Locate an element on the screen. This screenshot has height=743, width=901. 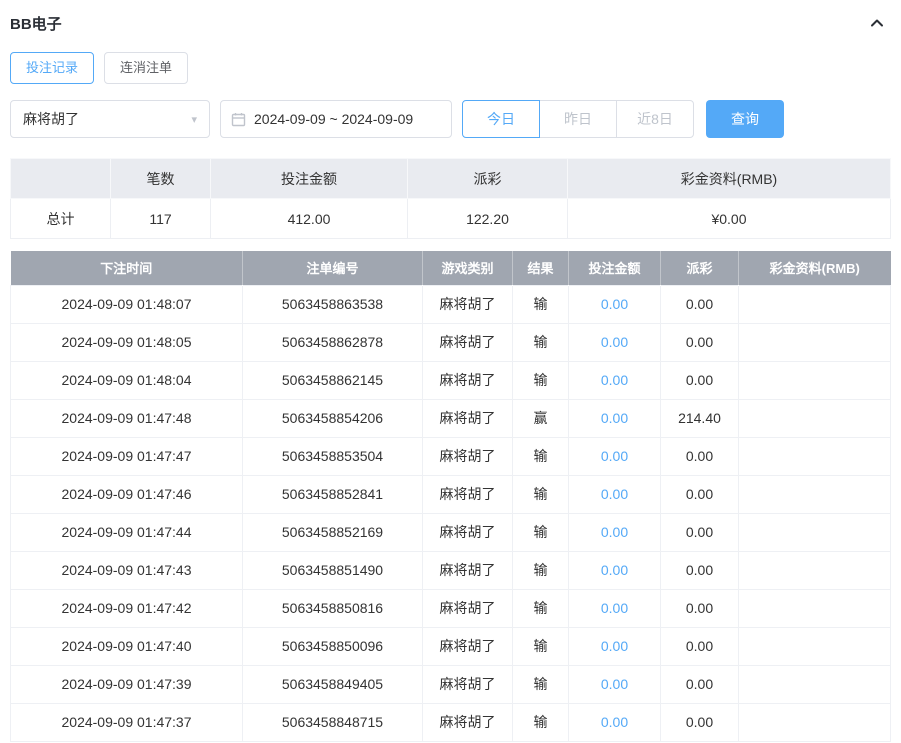
summary-bet-amount-value: 412.00 is located at coordinates (309, 218).